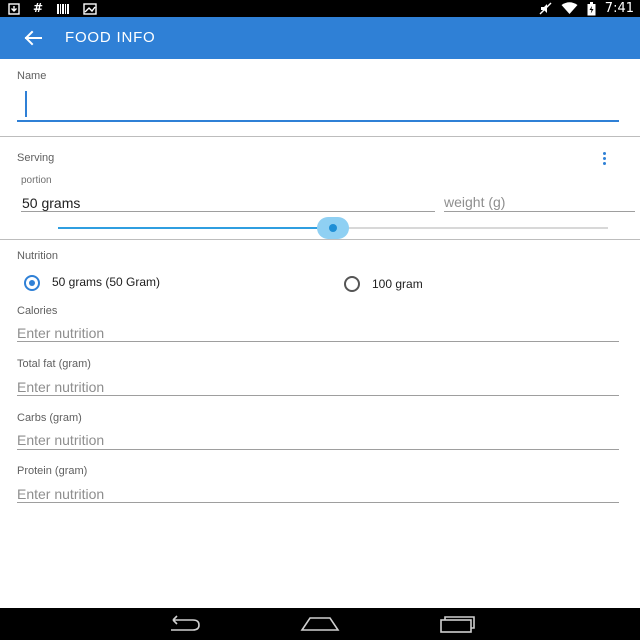 This screenshot has width=640, height=640. What do you see at coordinates (569, 8) in the screenshot?
I see `wifi-icon` at bounding box center [569, 8].